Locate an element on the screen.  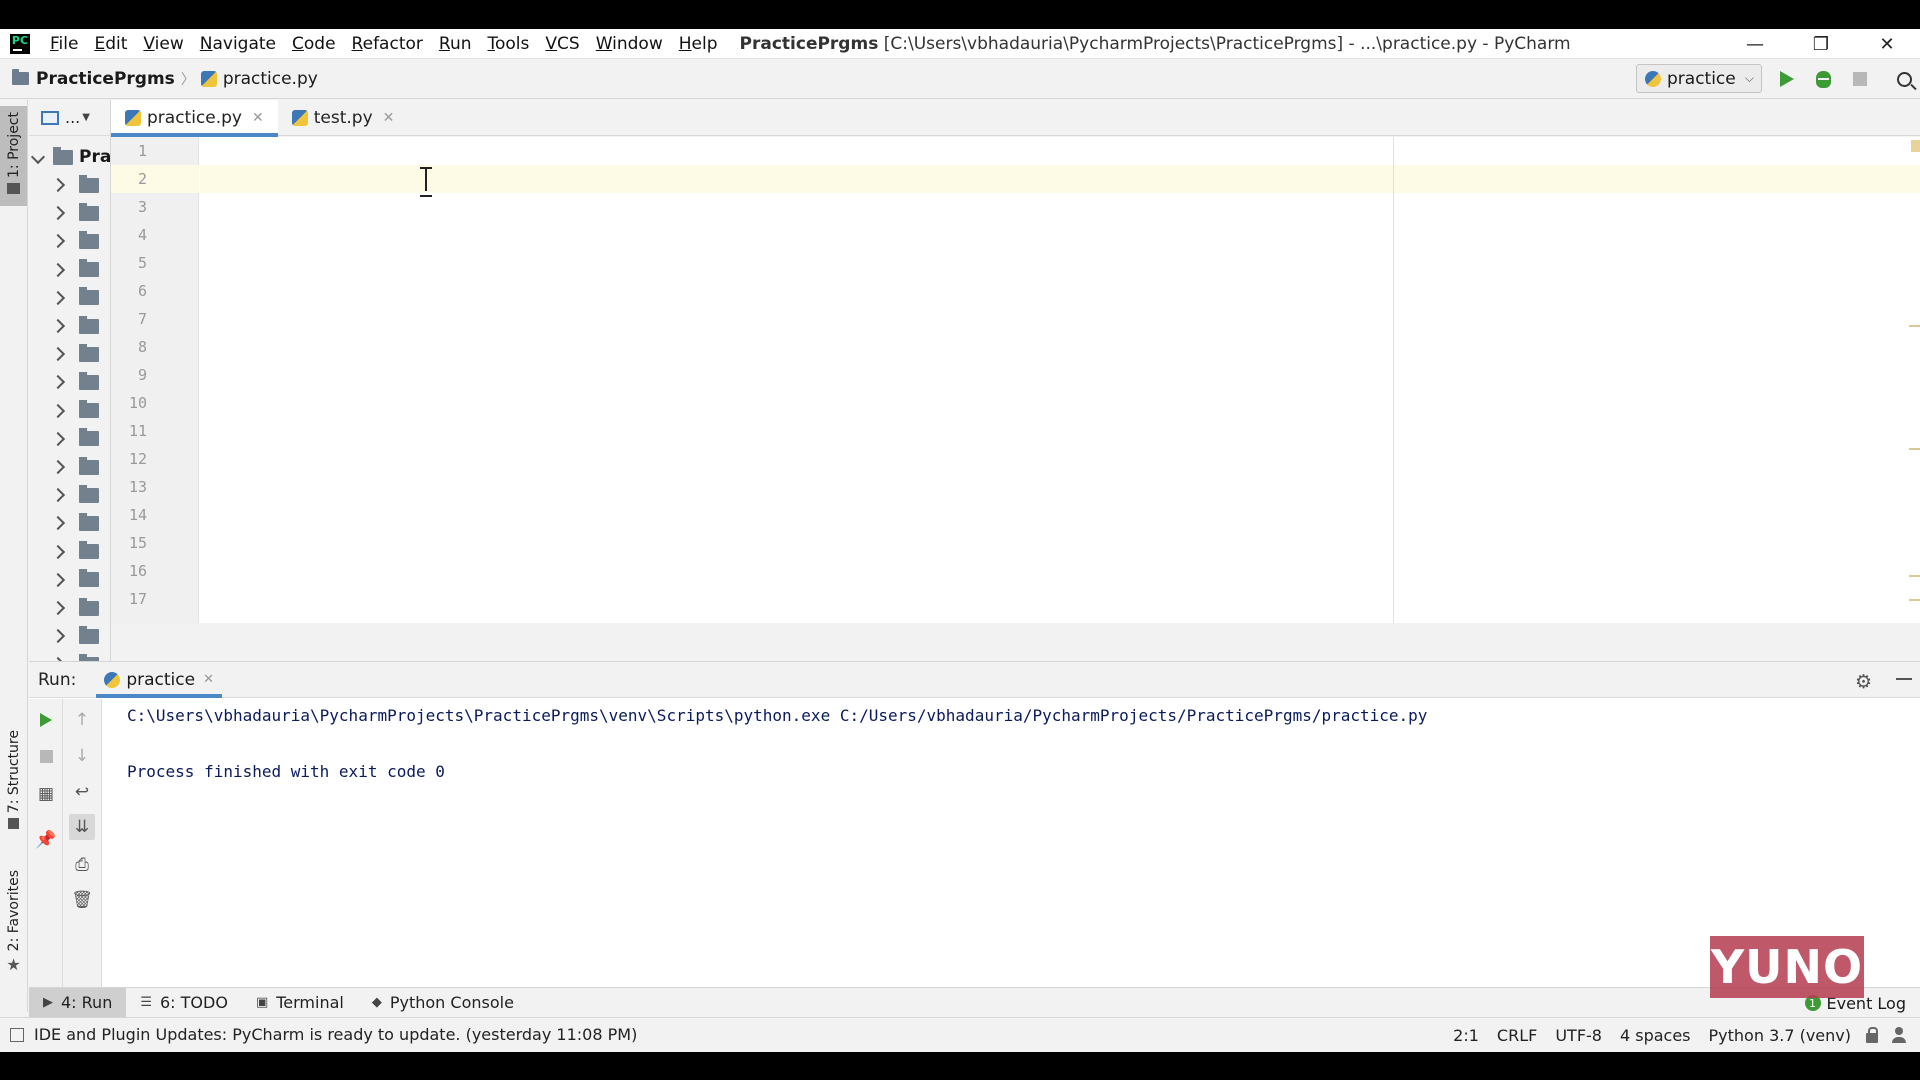
scroll-up-button: ↑ is located at coordinates (82, 720).